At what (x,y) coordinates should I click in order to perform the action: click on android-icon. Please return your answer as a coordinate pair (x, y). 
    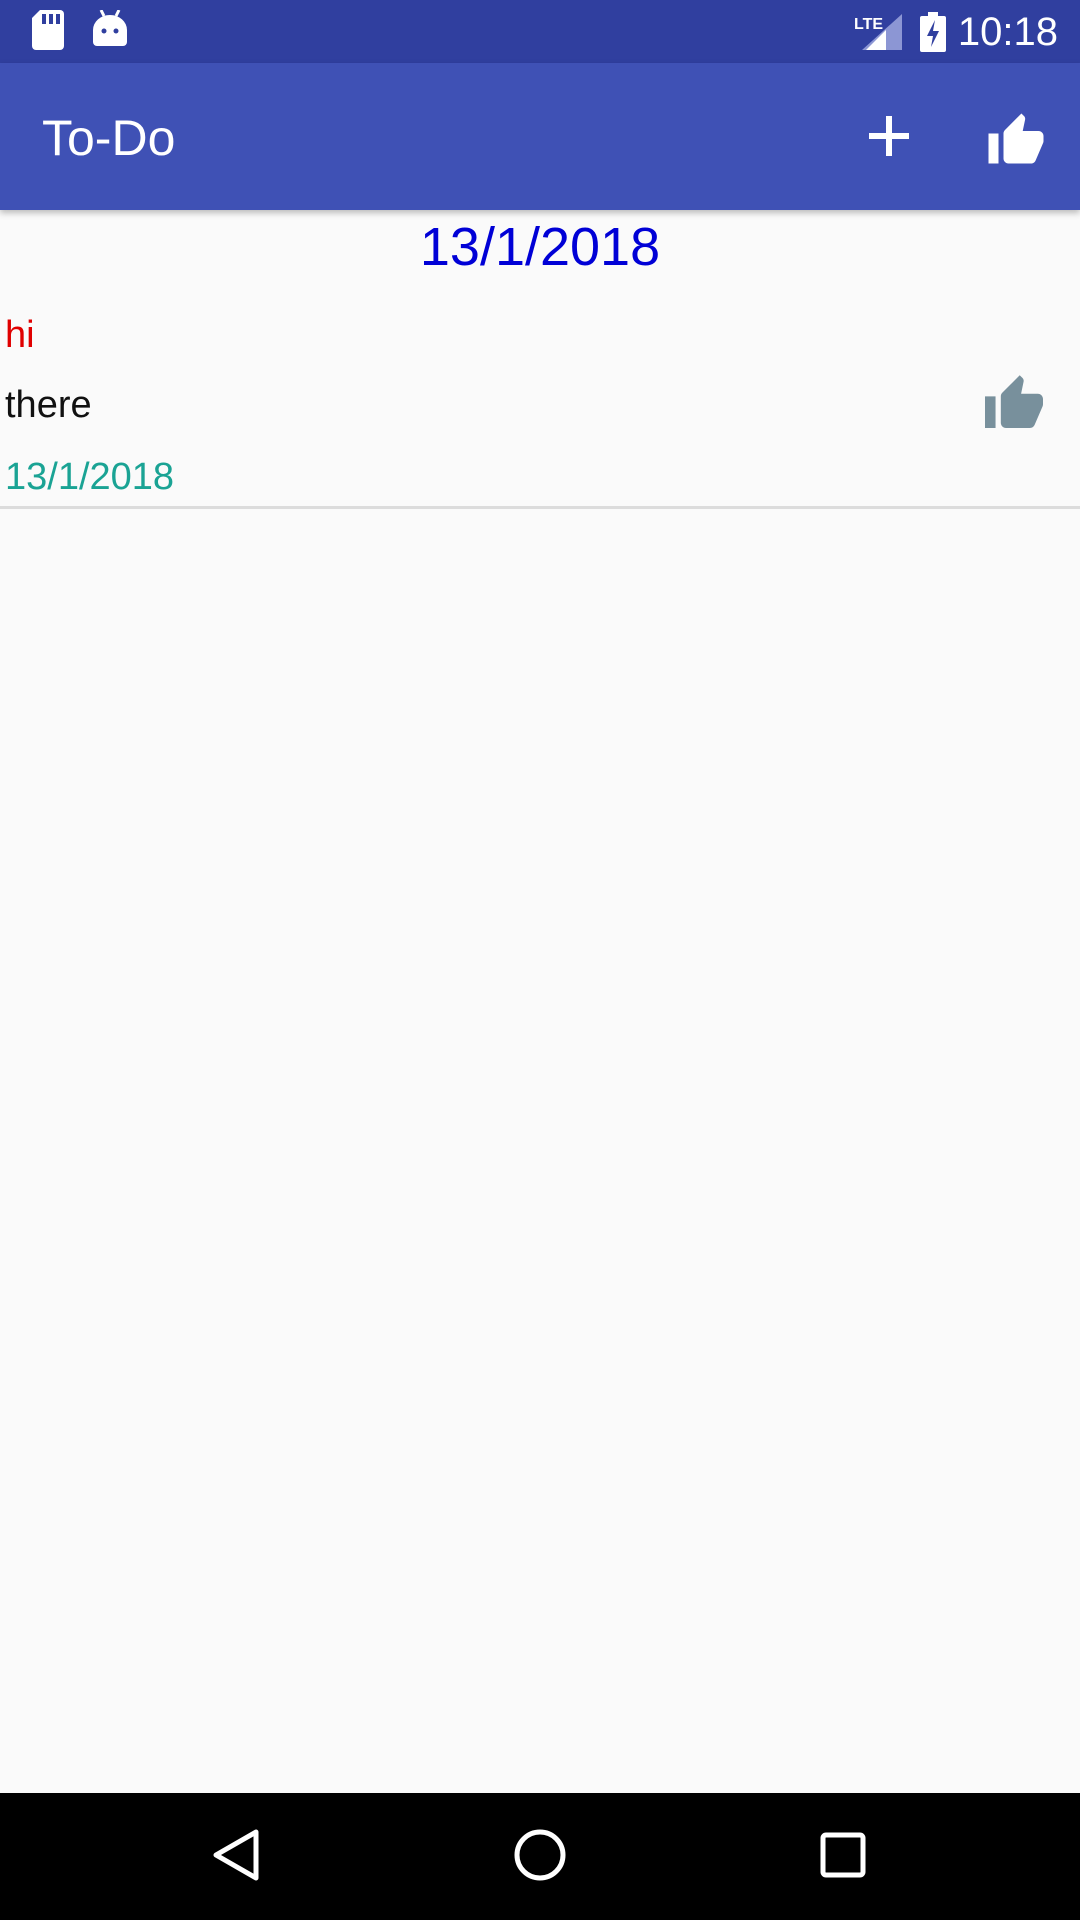
    Looking at the image, I should click on (110, 30).